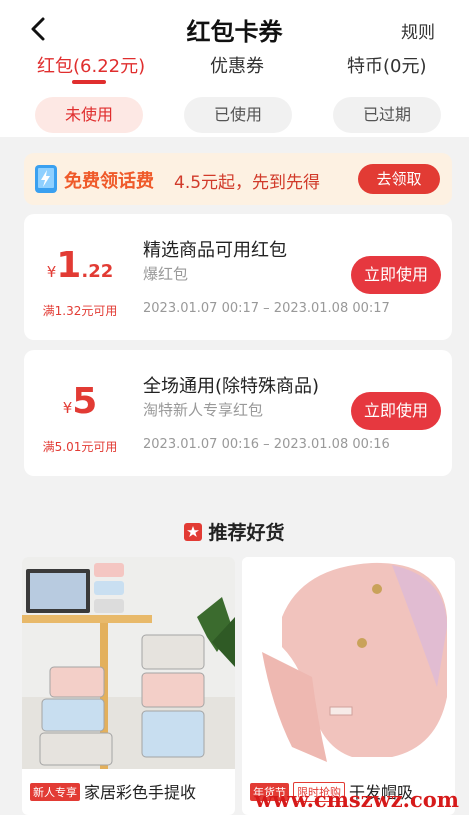  I want to click on coupon-validity: 2023.01.07 00:16 – 2023.01.08 00:16, so click(266, 444).